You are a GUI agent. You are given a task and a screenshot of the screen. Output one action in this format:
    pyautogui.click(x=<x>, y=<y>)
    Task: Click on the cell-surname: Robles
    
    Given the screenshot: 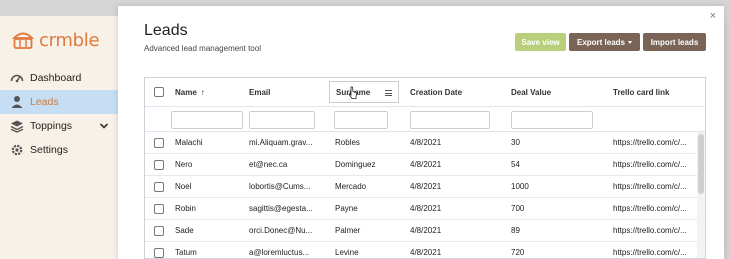 What is the action you would take?
    pyautogui.click(x=347, y=142)
    